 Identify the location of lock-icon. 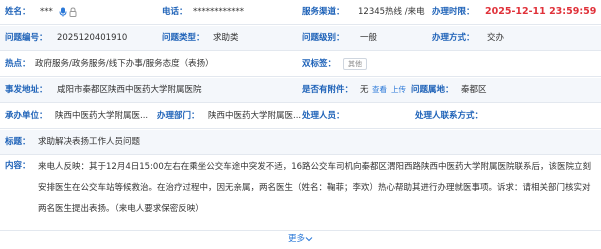
(73, 12).